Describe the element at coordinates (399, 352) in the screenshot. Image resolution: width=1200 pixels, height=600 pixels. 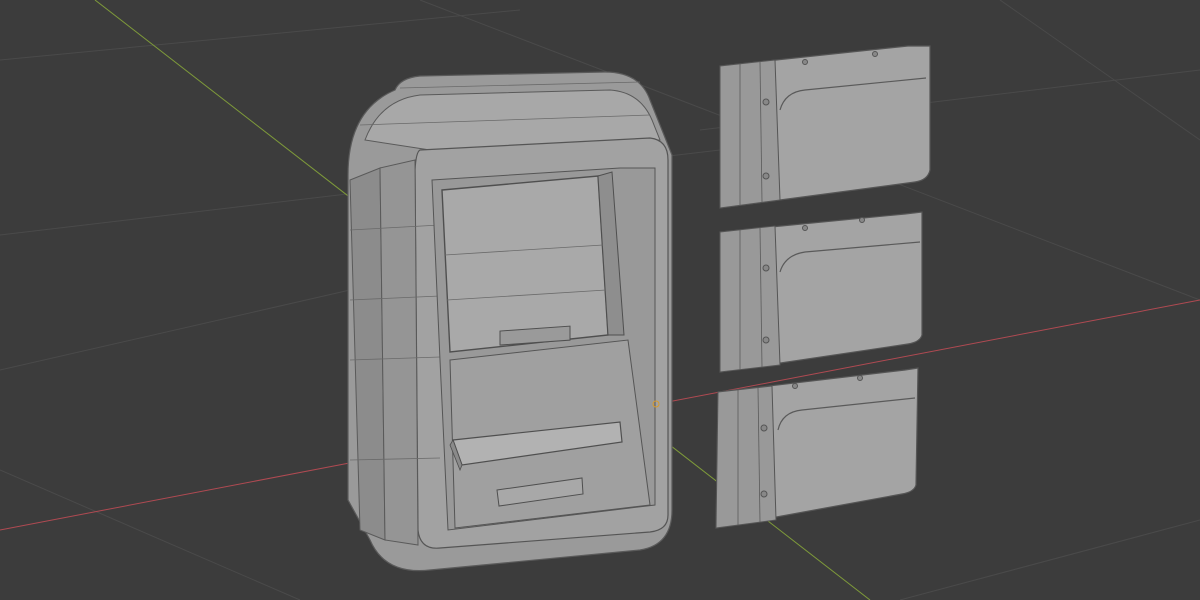
I see `atm-left-inner-side` at that location.